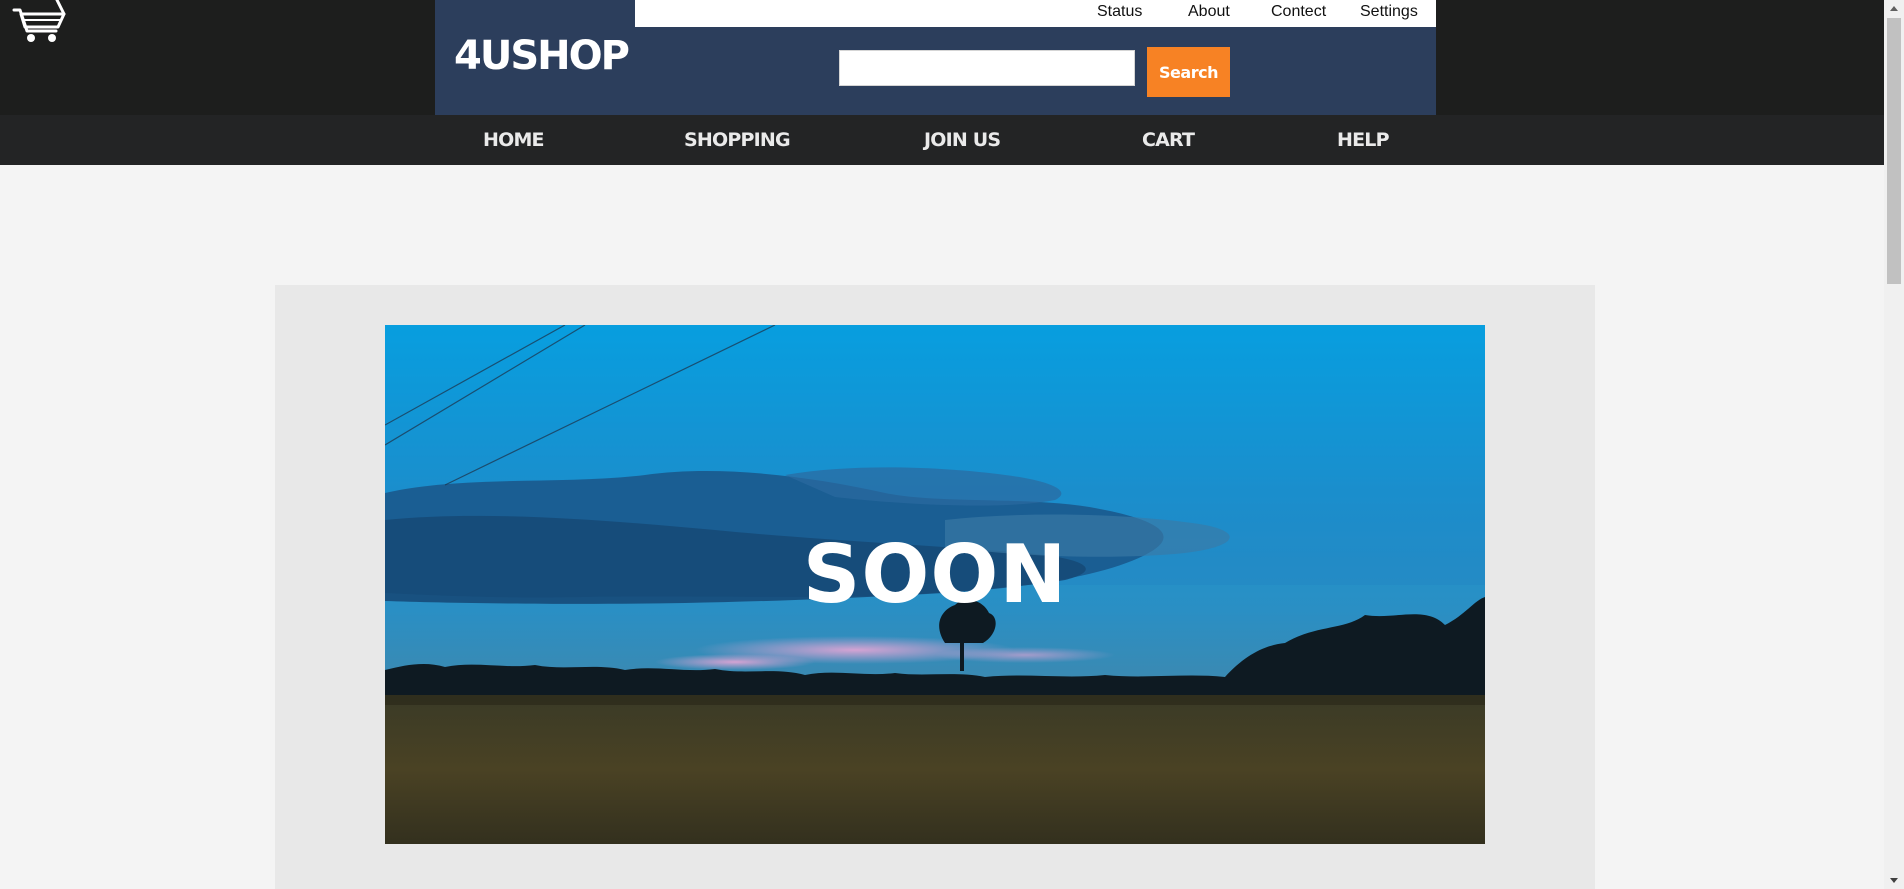 This screenshot has width=1904, height=889. Describe the element at coordinates (1363, 140) in the screenshot. I see `nav-item-help: HELP` at that location.